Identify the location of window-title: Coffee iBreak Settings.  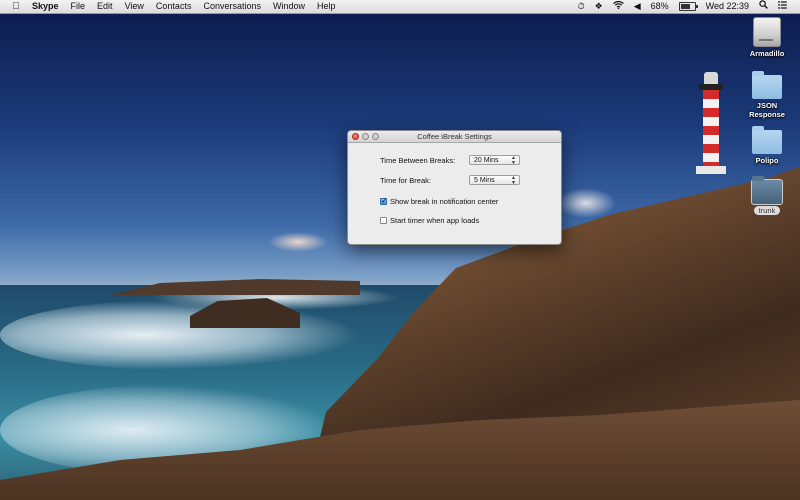
(454, 136).